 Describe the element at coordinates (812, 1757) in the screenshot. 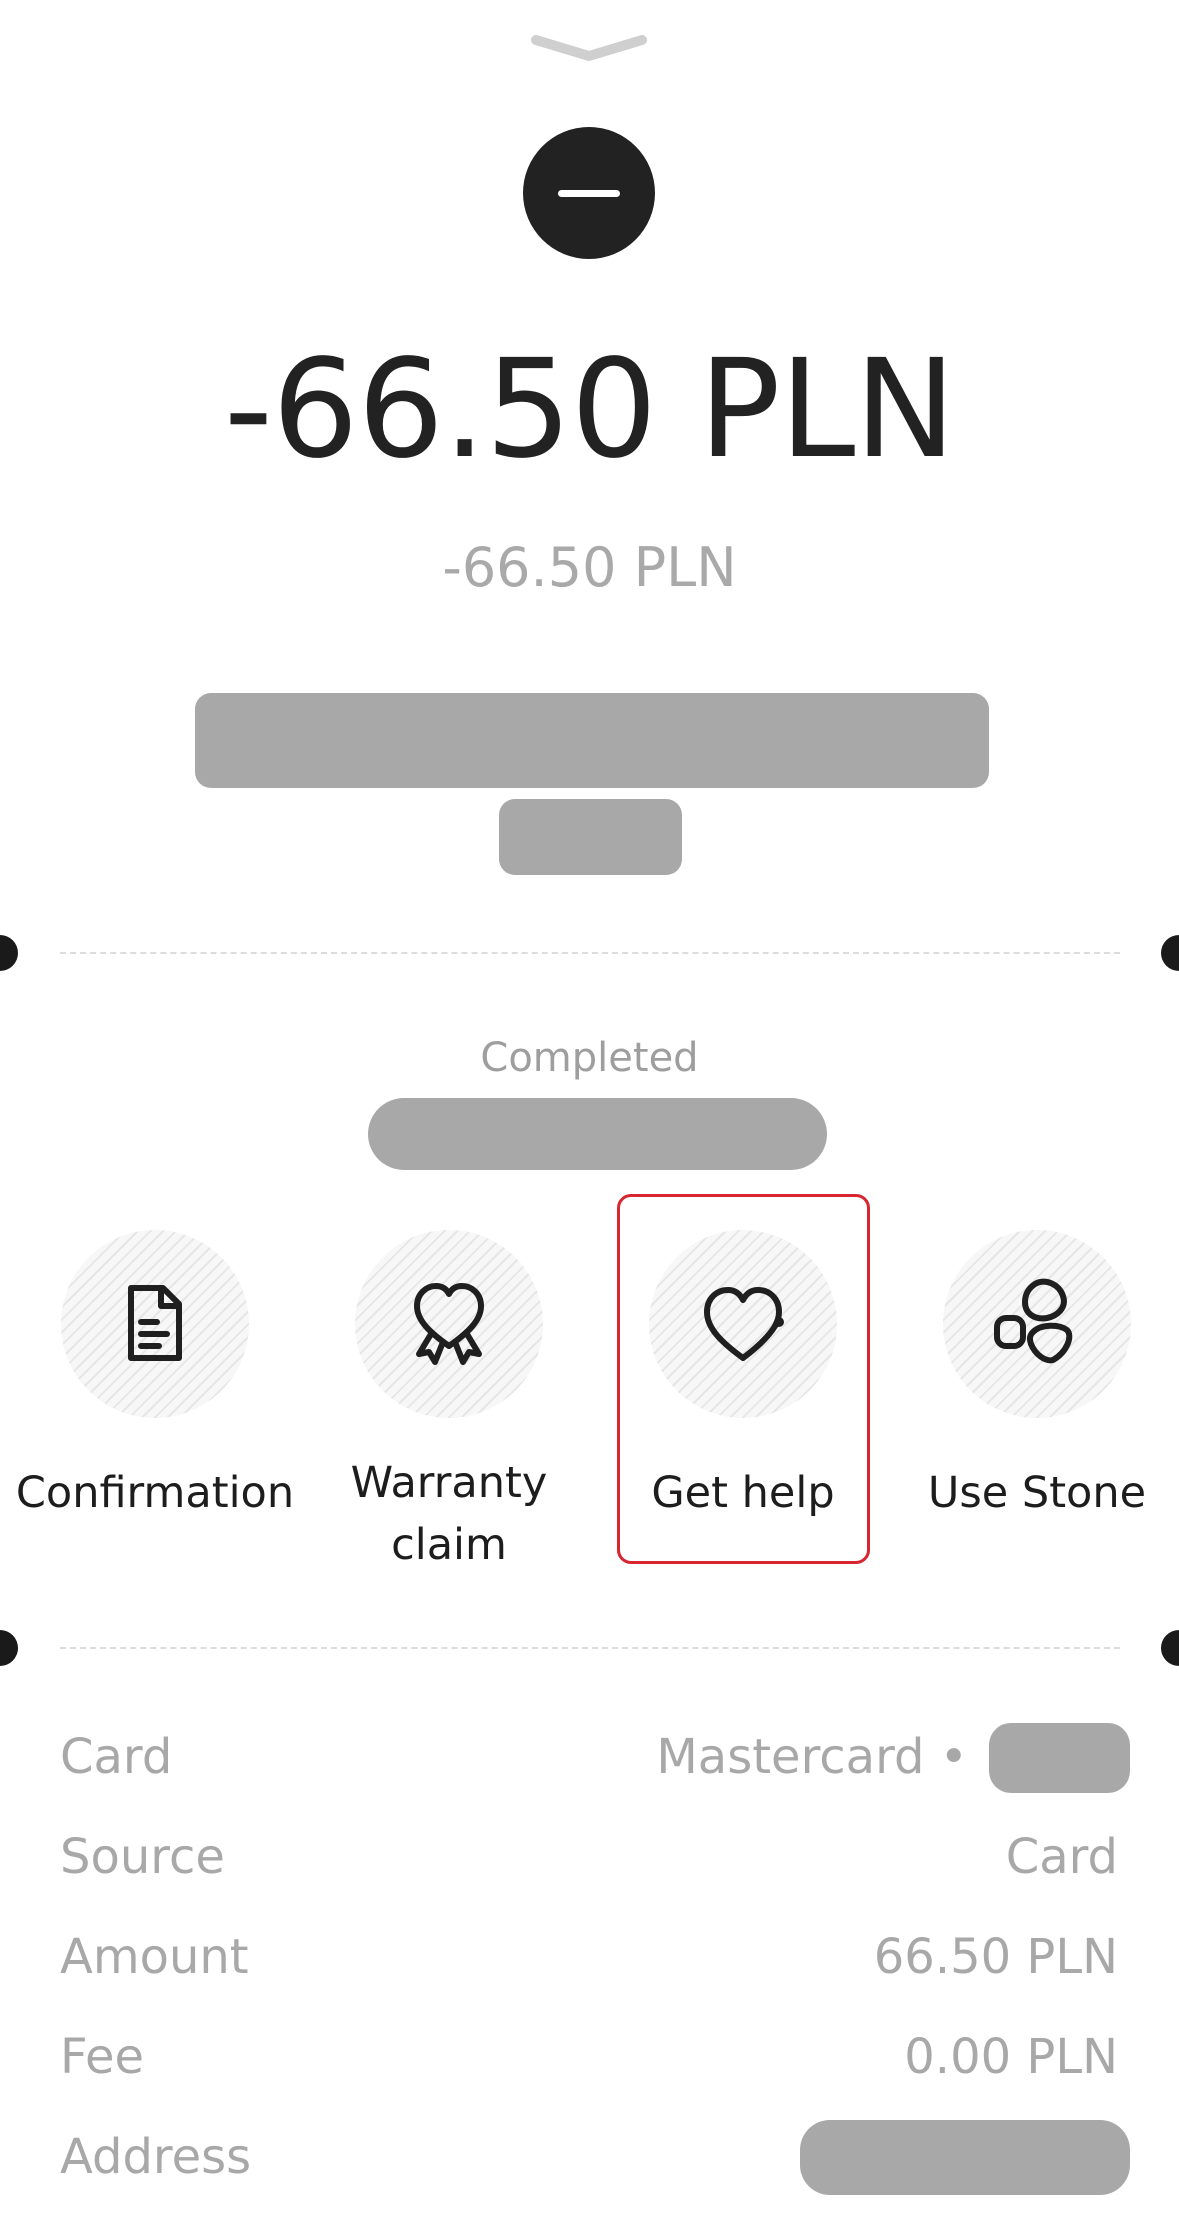

I see `detail-value: Mastercard •` at that location.